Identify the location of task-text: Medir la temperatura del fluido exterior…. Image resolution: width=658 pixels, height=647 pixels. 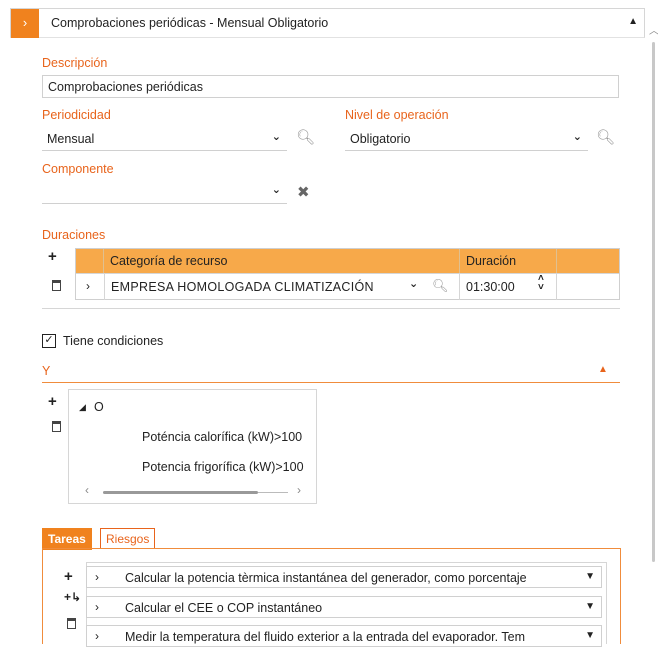
(325, 637).